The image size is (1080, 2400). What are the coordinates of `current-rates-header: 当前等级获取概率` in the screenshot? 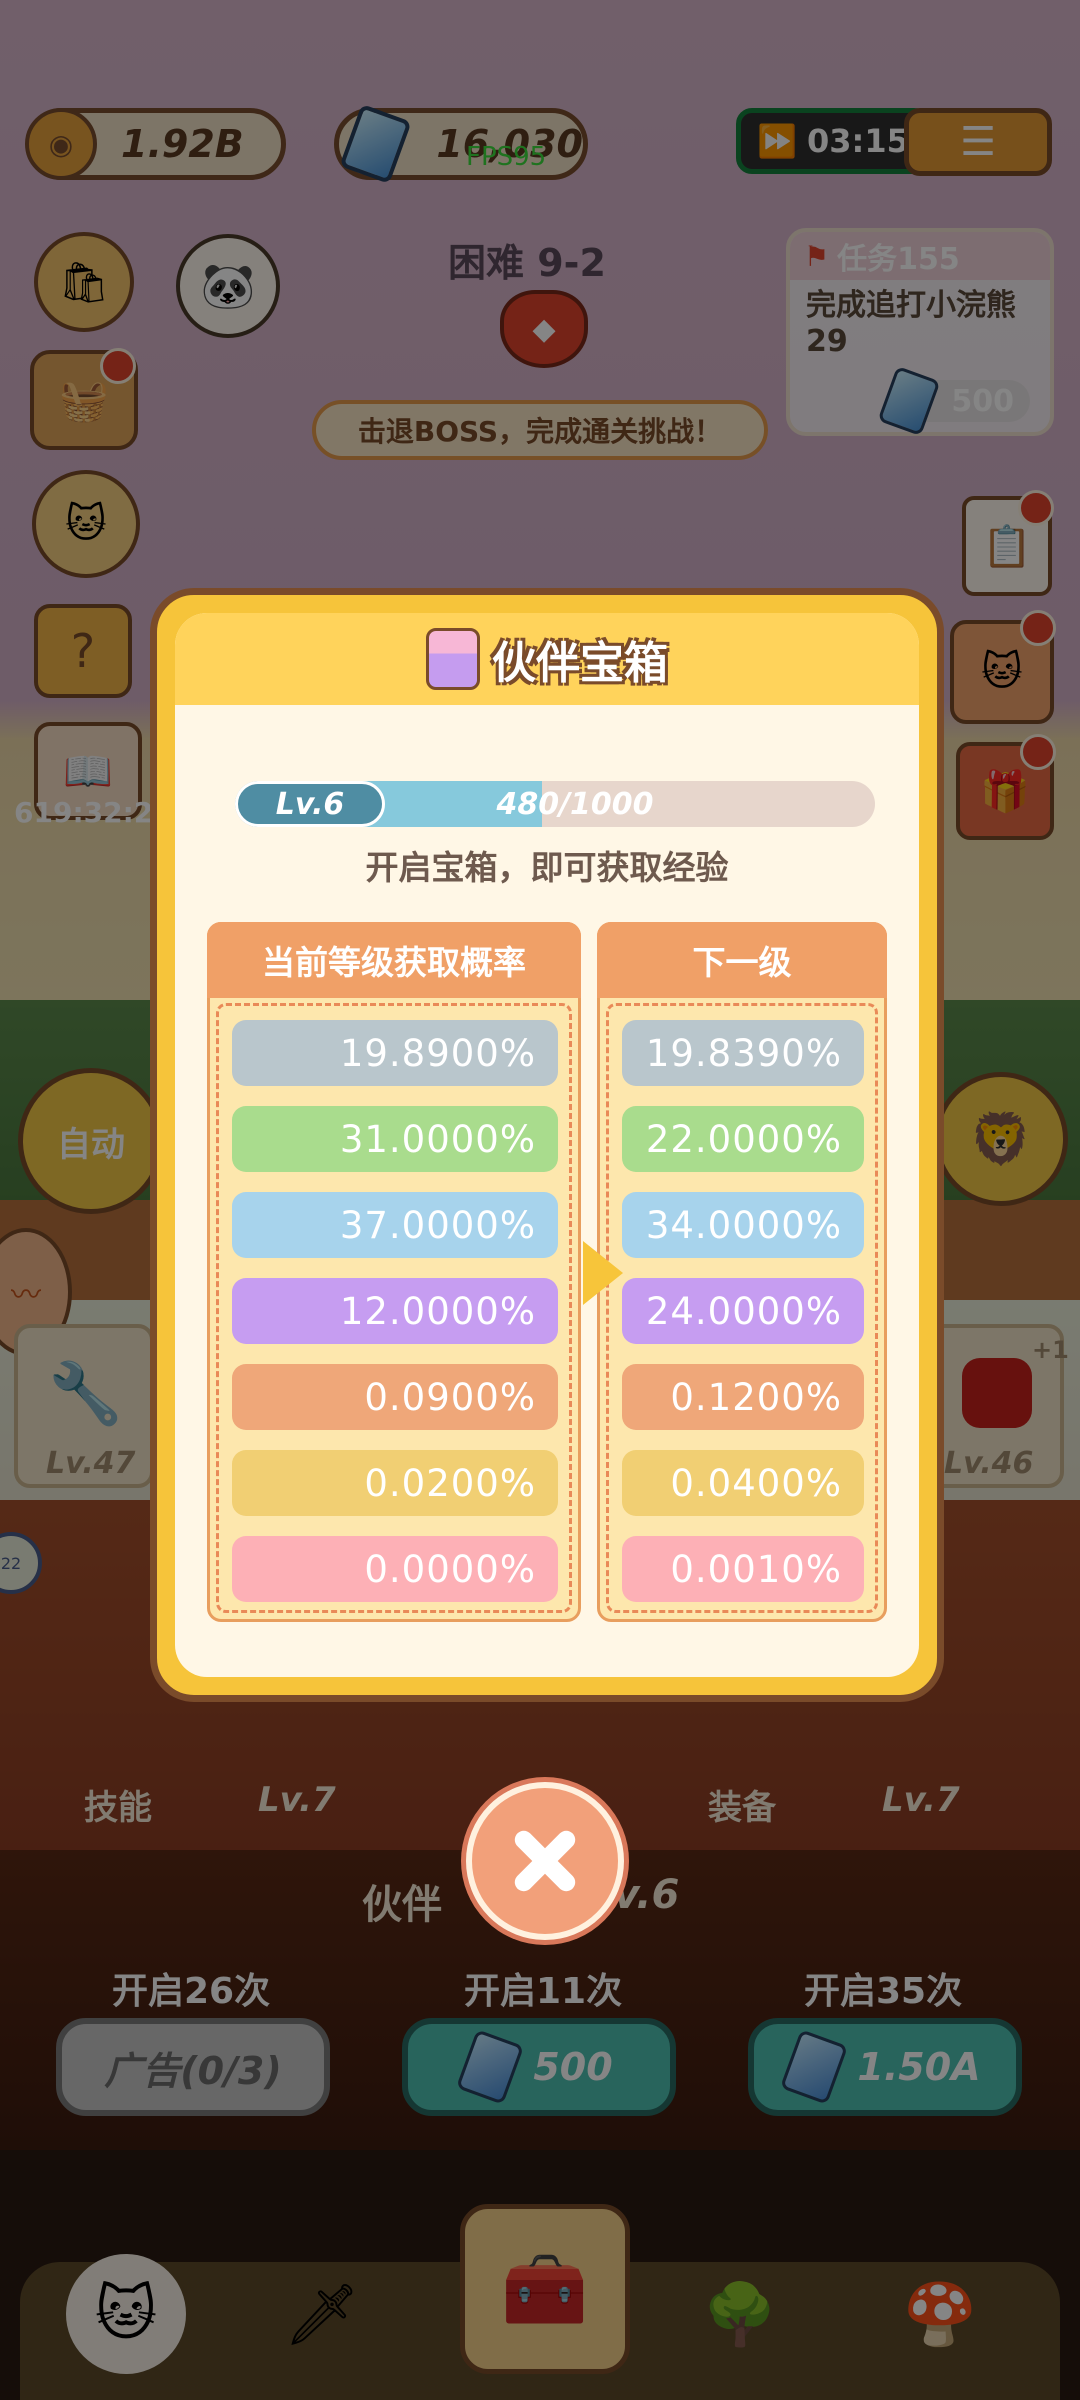 It's located at (394, 960).